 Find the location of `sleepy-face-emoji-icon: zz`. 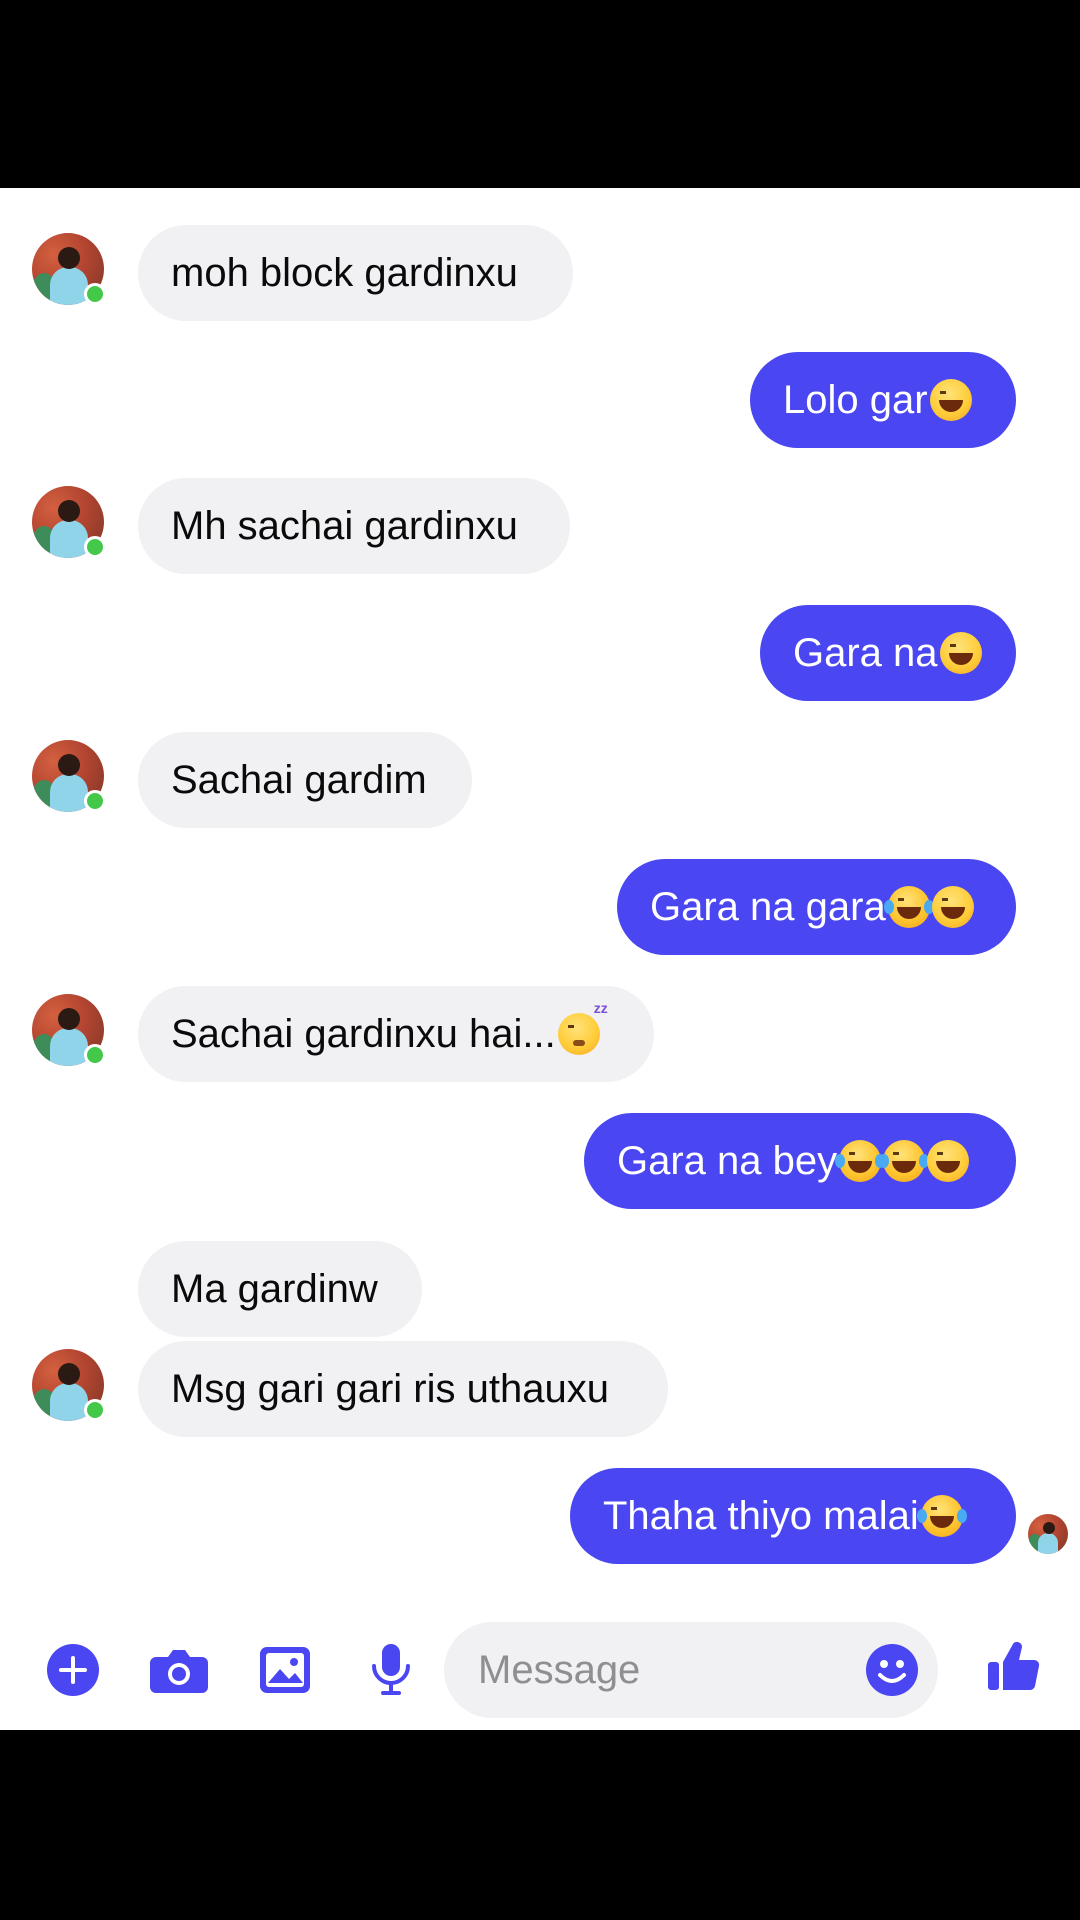

sleepy-face-emoji-icon: zz is located at coordinates (582, 1028).